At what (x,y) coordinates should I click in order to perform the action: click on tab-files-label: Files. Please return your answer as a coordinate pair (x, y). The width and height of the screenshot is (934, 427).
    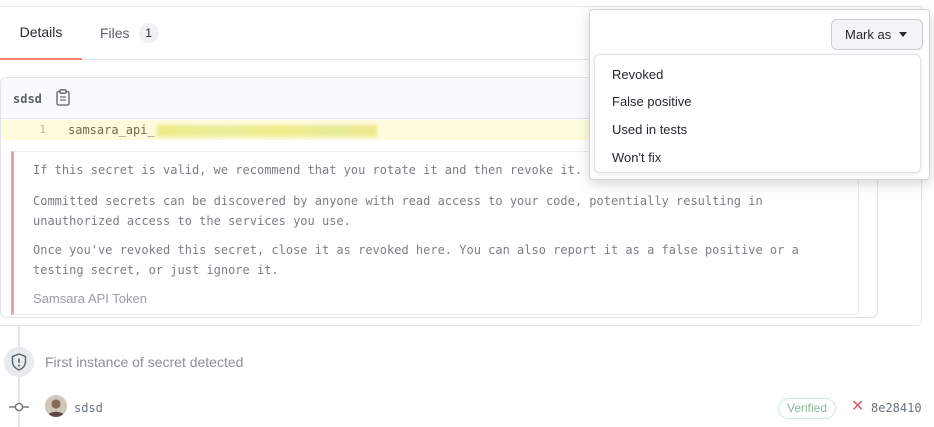
    Looking at the image, I should click on (115, 33).